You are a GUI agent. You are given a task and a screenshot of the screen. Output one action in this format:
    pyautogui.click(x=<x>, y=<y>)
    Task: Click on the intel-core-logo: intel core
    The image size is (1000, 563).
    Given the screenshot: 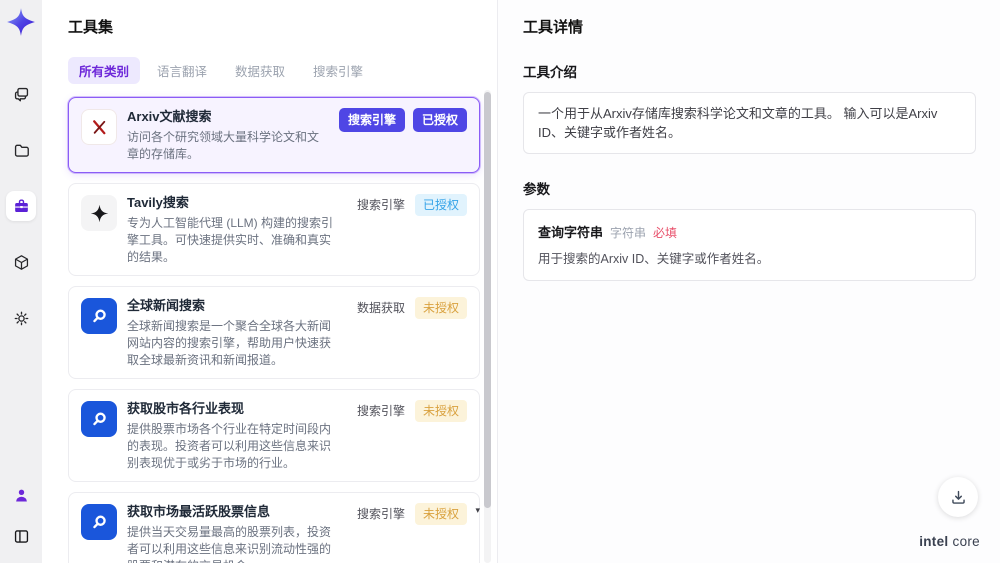 What is the action you would take?
    pyautogui.click(x=949, y=541)
    